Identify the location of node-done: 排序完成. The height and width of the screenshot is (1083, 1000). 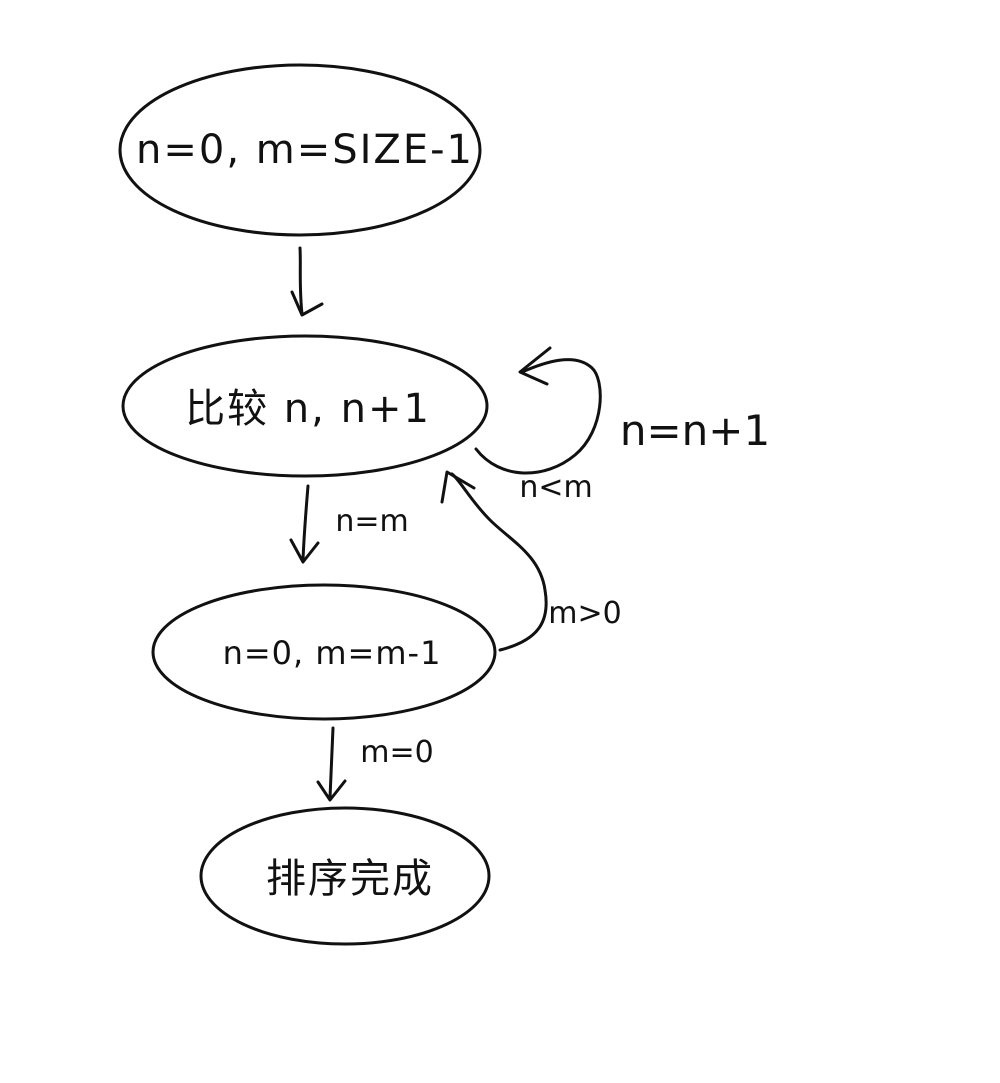
(345, 876).